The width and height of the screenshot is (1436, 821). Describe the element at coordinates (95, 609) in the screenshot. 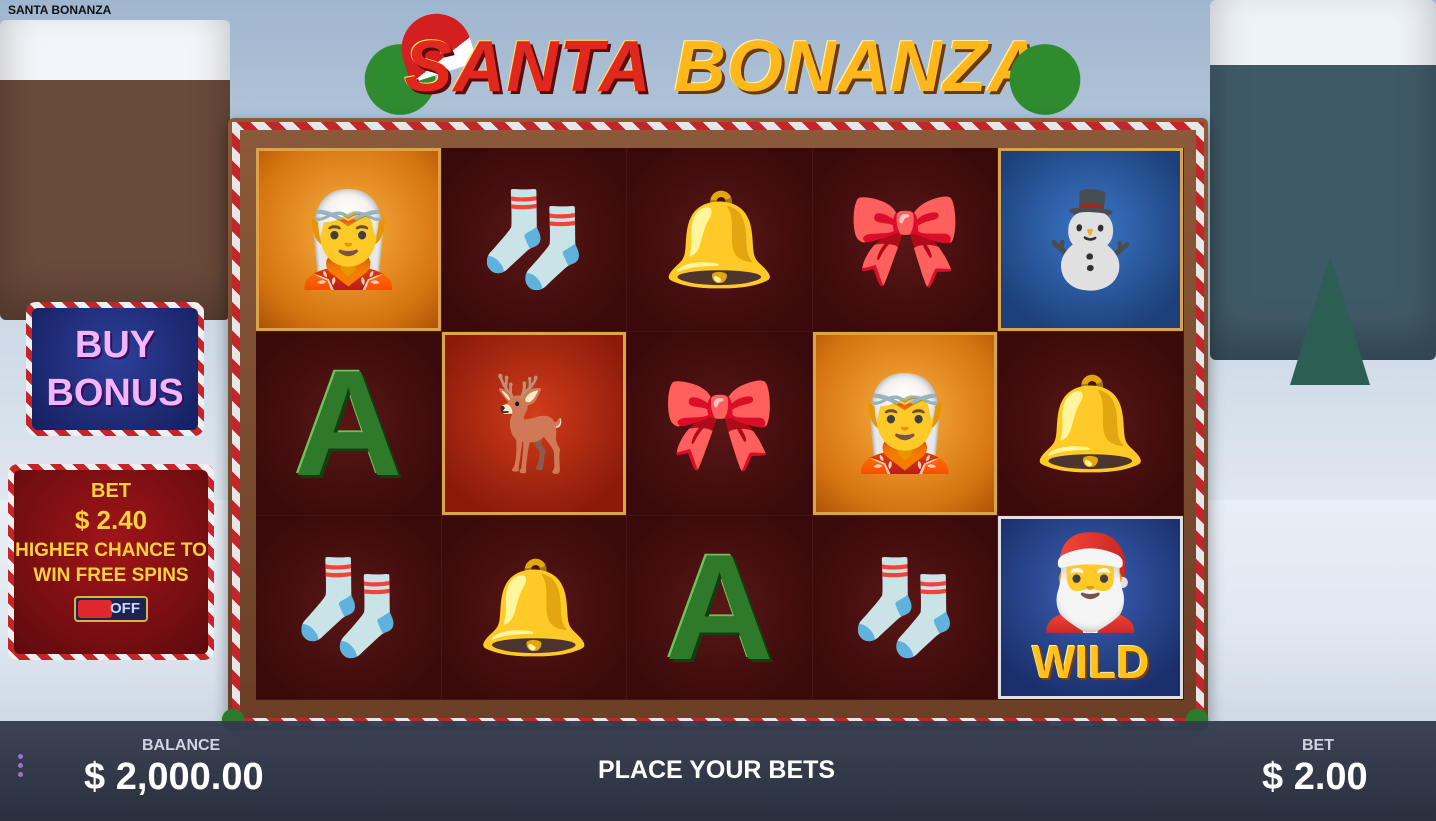

I see `toggle-knob` at that location.